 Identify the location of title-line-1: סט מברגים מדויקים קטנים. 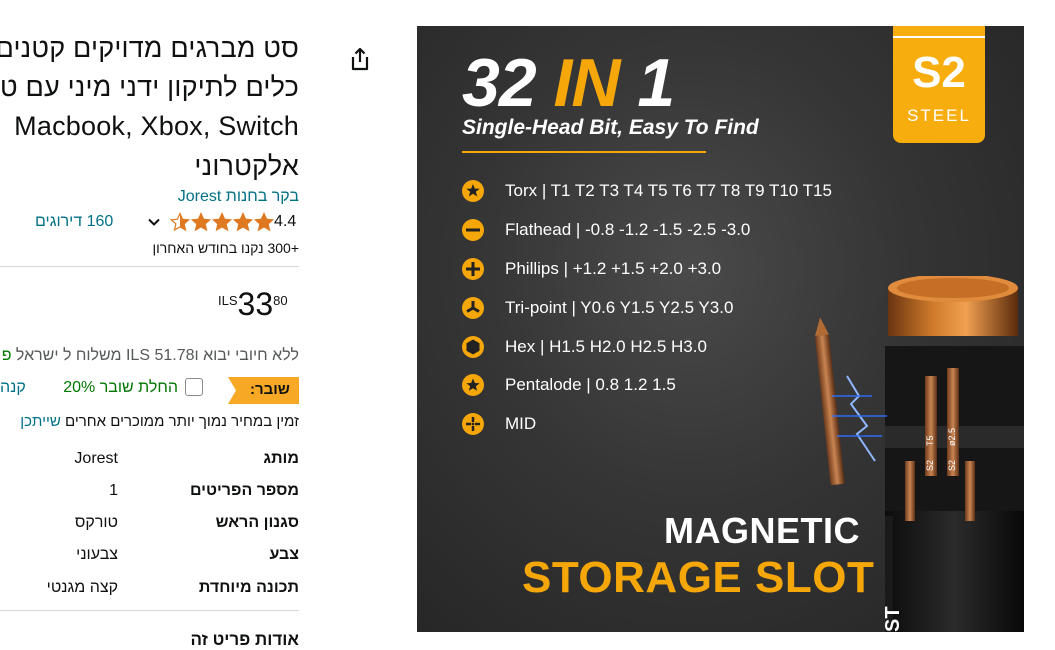
(149, 48).